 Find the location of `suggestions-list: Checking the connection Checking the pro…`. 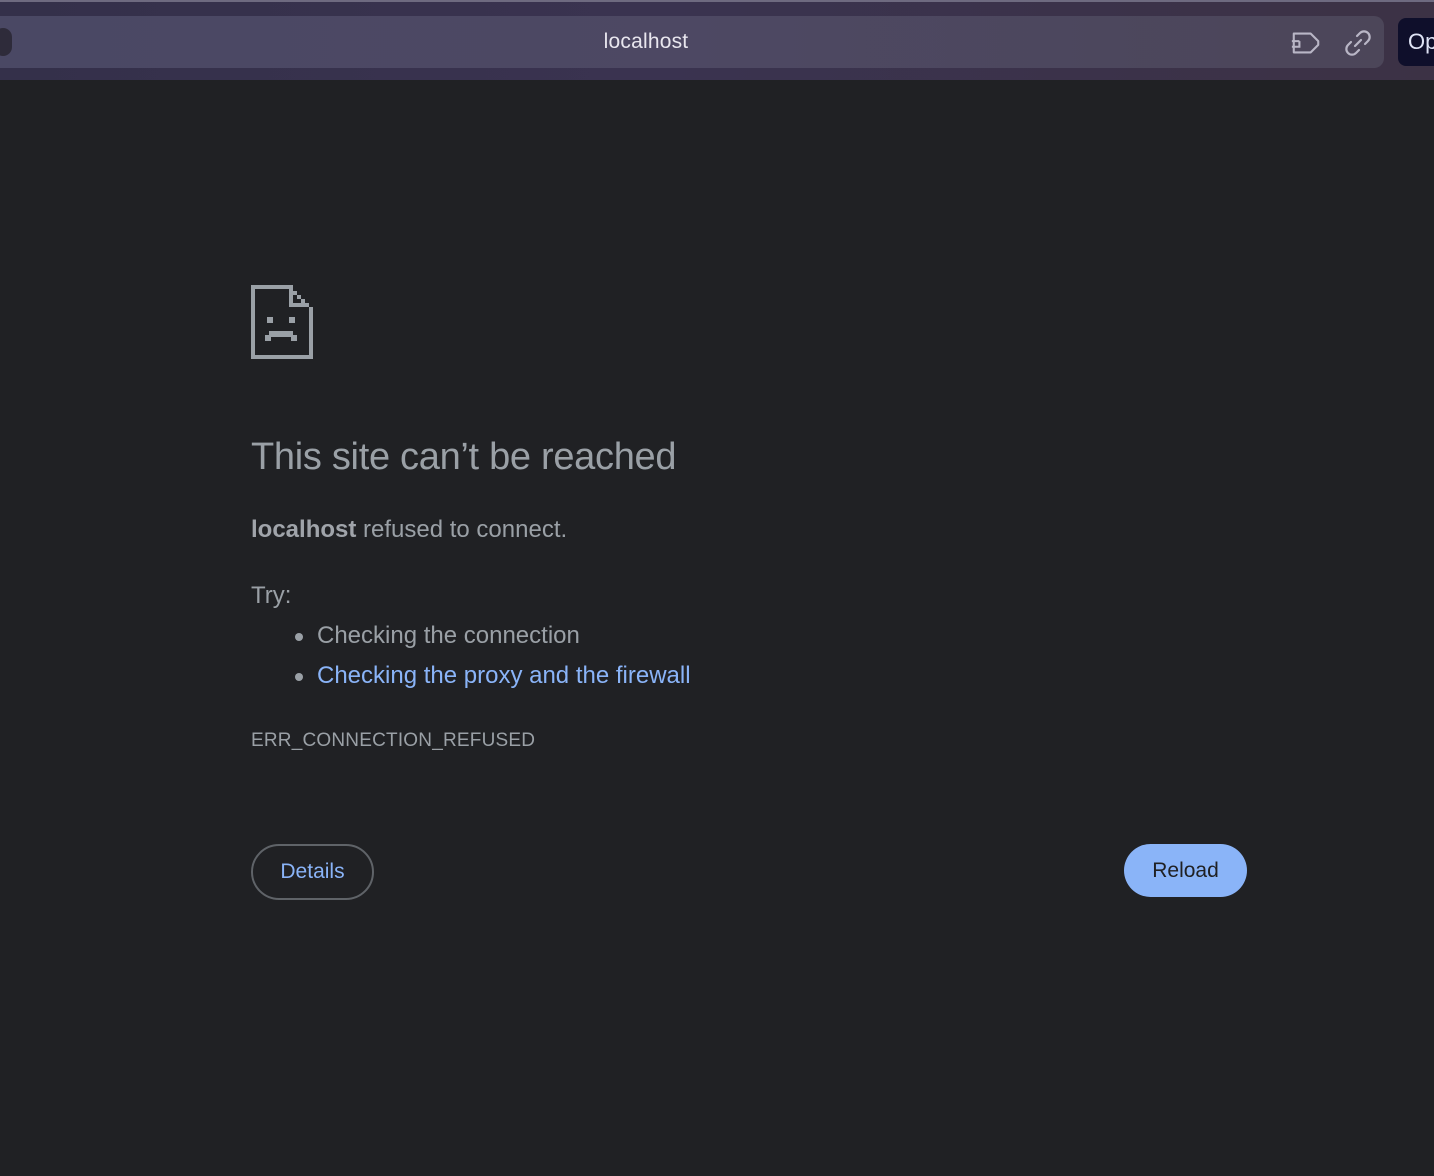

suggestions-list: Checking the connection Checking the pro… is located at coordinates (471, 656).